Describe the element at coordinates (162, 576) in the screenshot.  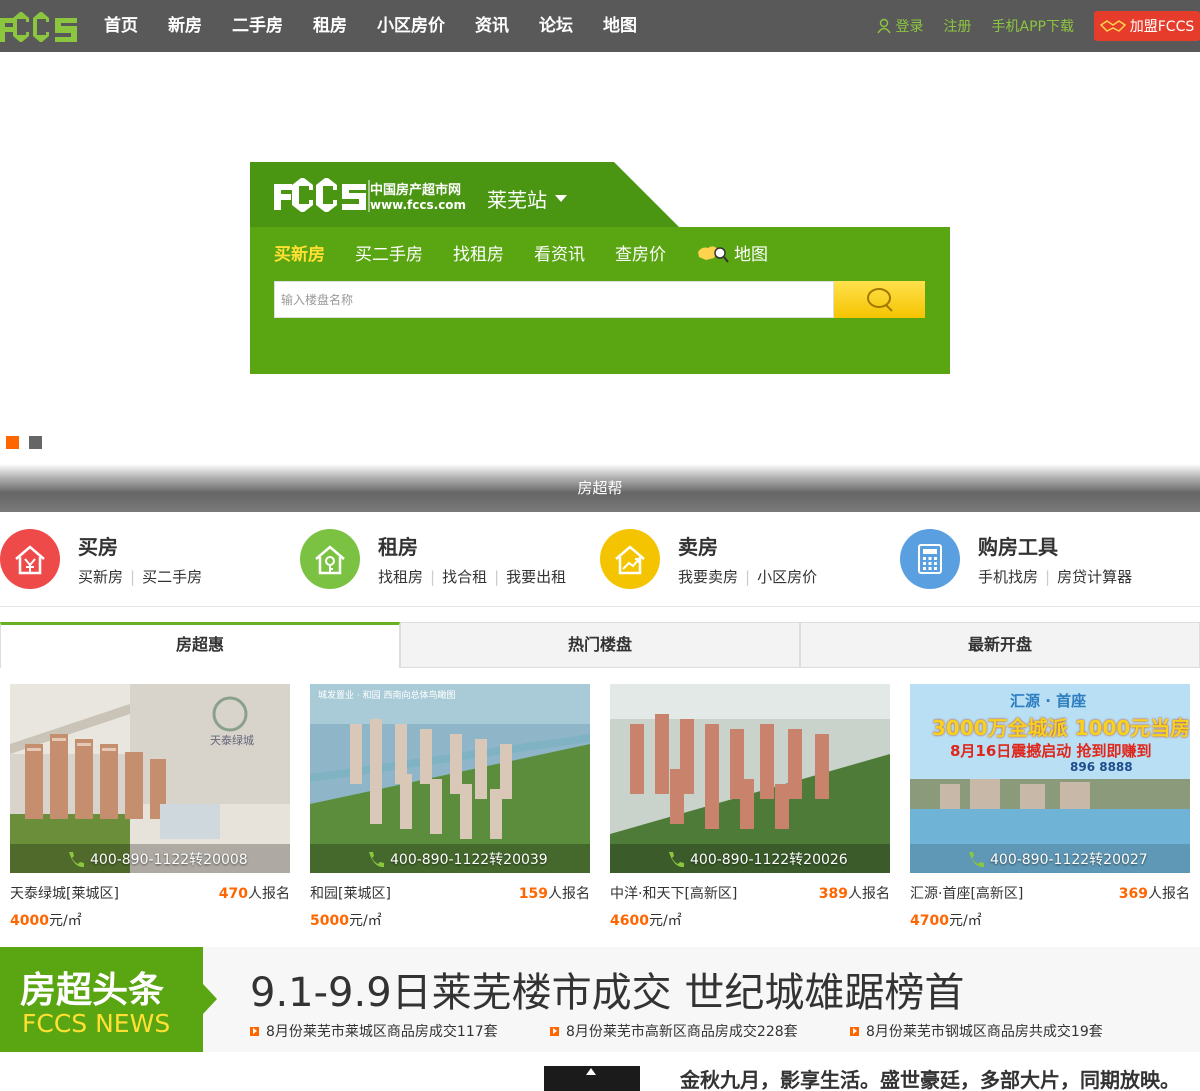
I see `link-buy-second: 买二手房` at that location.